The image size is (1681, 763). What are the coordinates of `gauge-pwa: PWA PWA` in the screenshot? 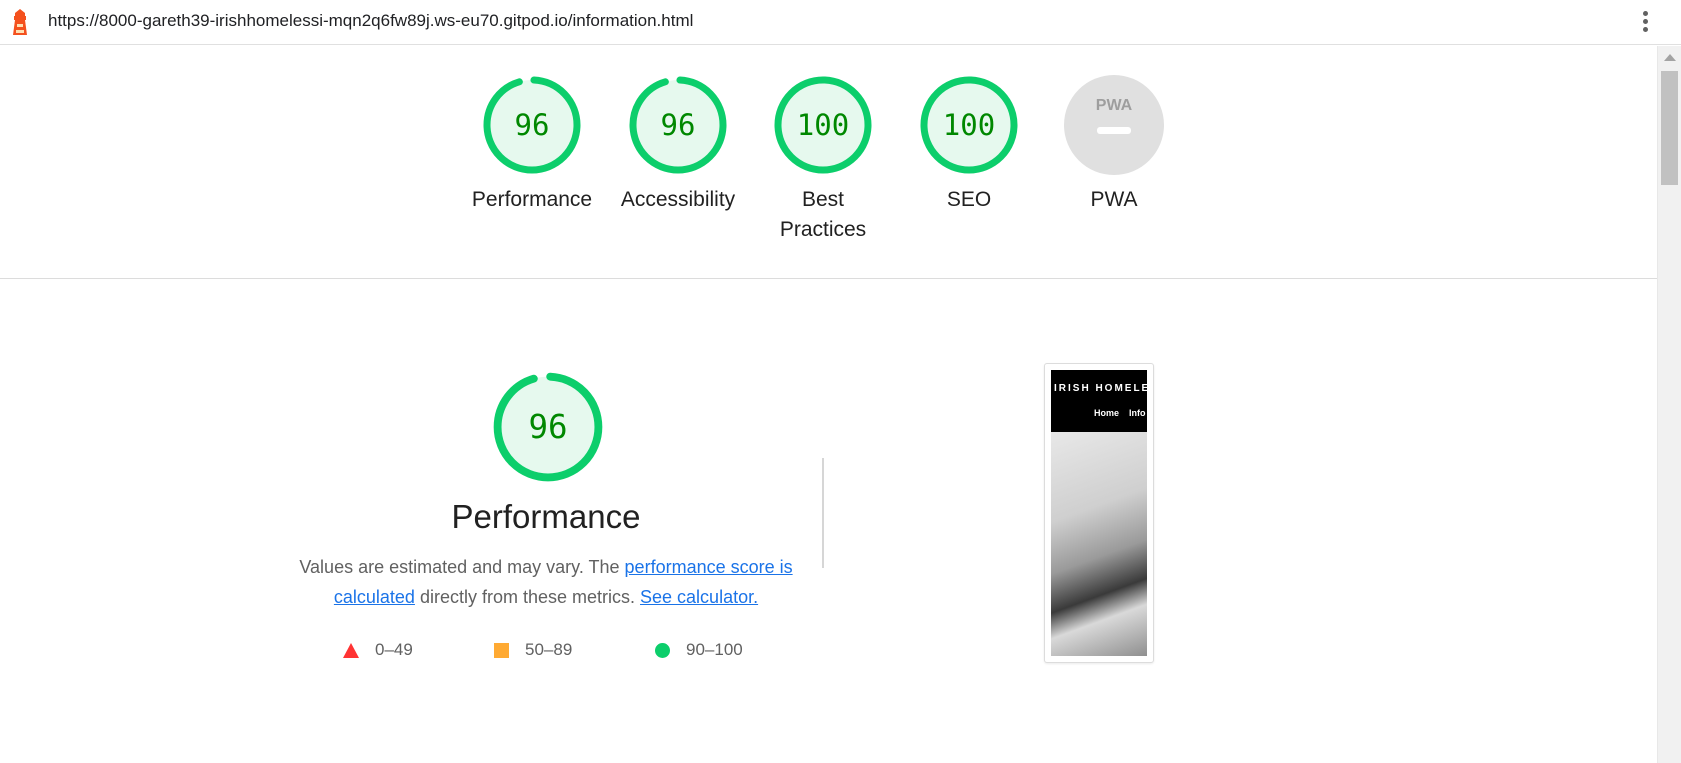 It's located at (1114, 145).